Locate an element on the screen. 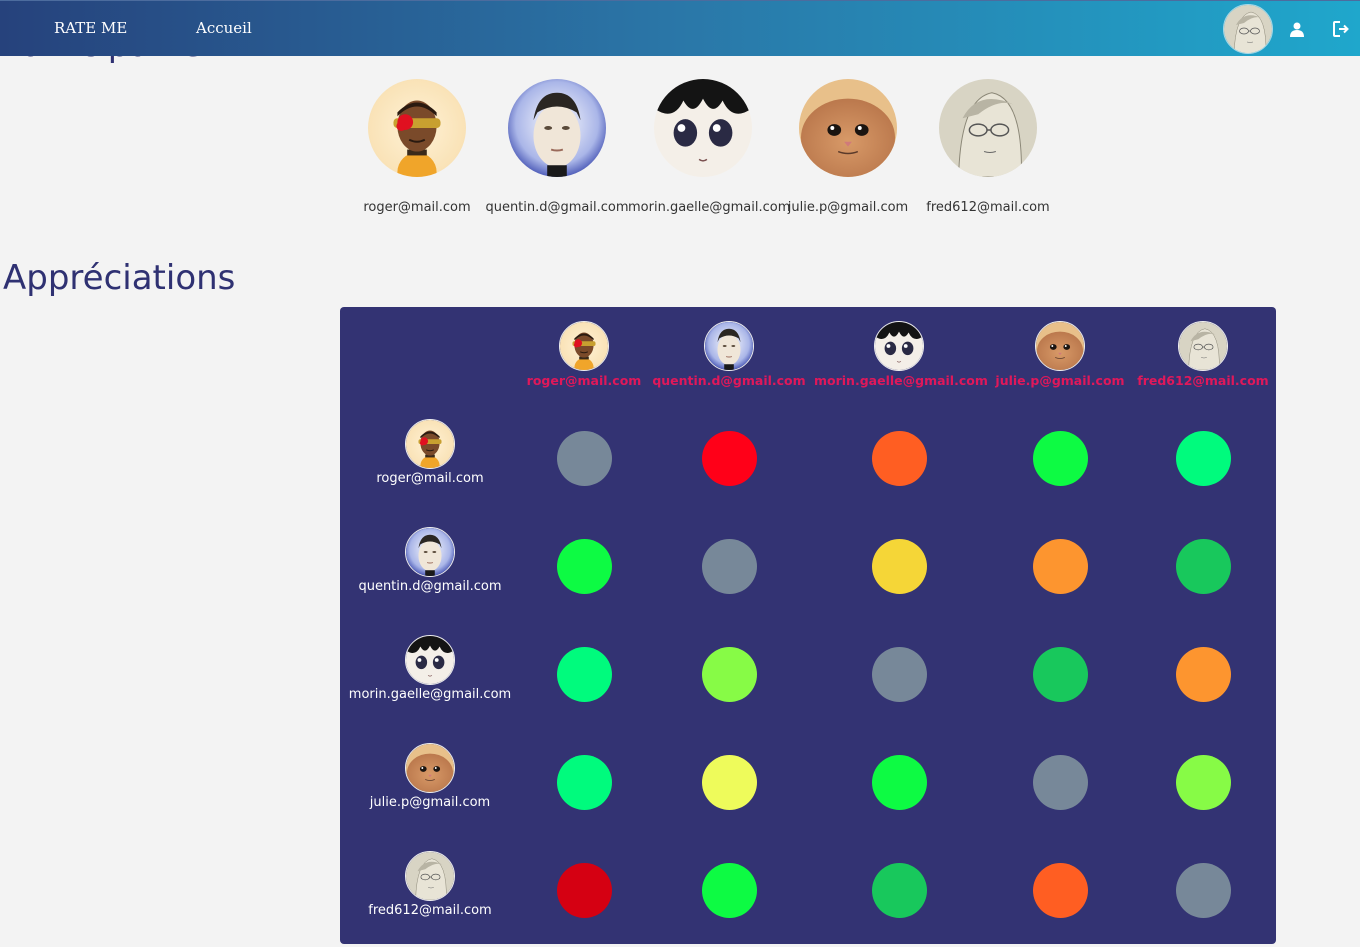 The width and height of the screenshot is (1360, 947). logout-icon is located at coordinates (1341, 29).